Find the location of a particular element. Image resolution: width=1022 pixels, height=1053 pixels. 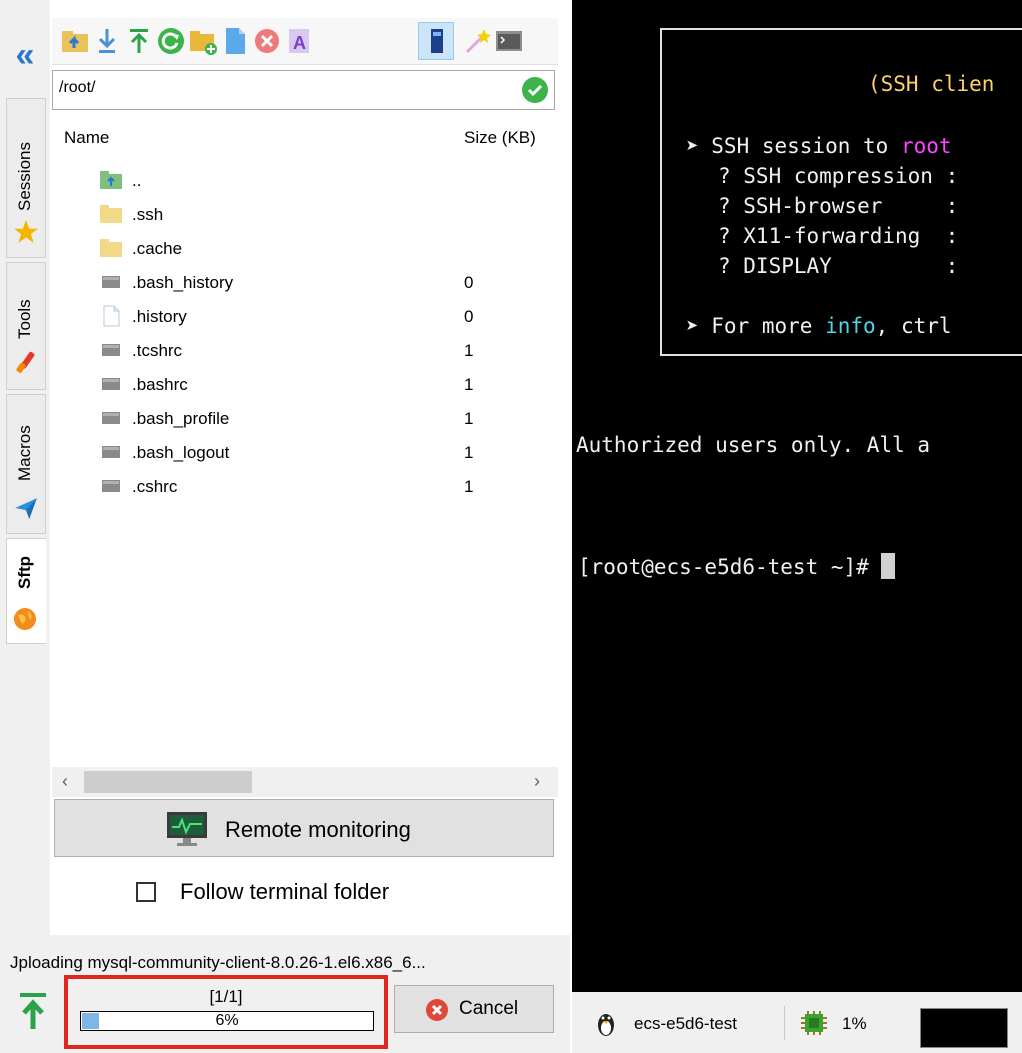

tab-tools: Tools is located at coordinates (26, 326).